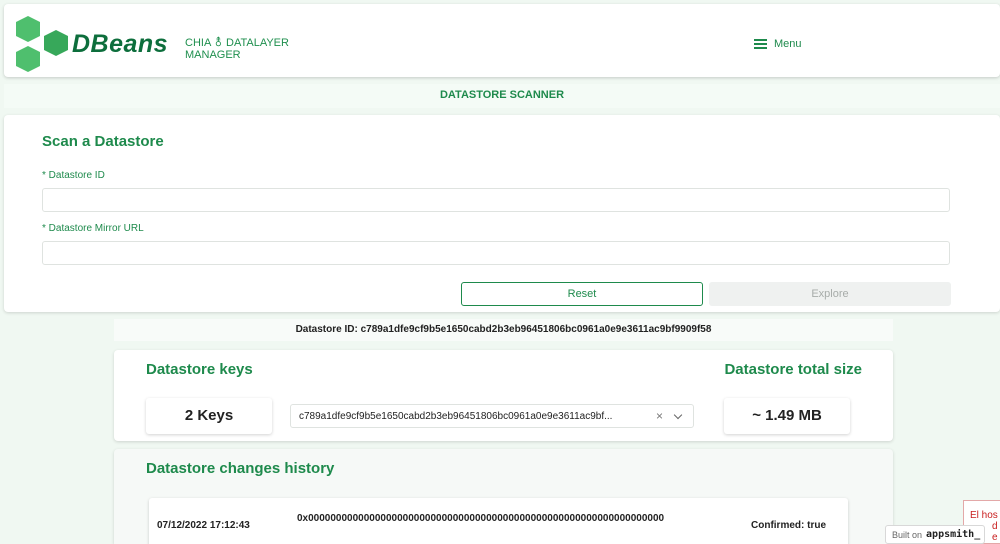 The width and height of the screenshot is (1000, 544). What do you see at coordinates (496, 200) in the screenshot?
I see `datastore-id-input` at bounding box center [496, 200].